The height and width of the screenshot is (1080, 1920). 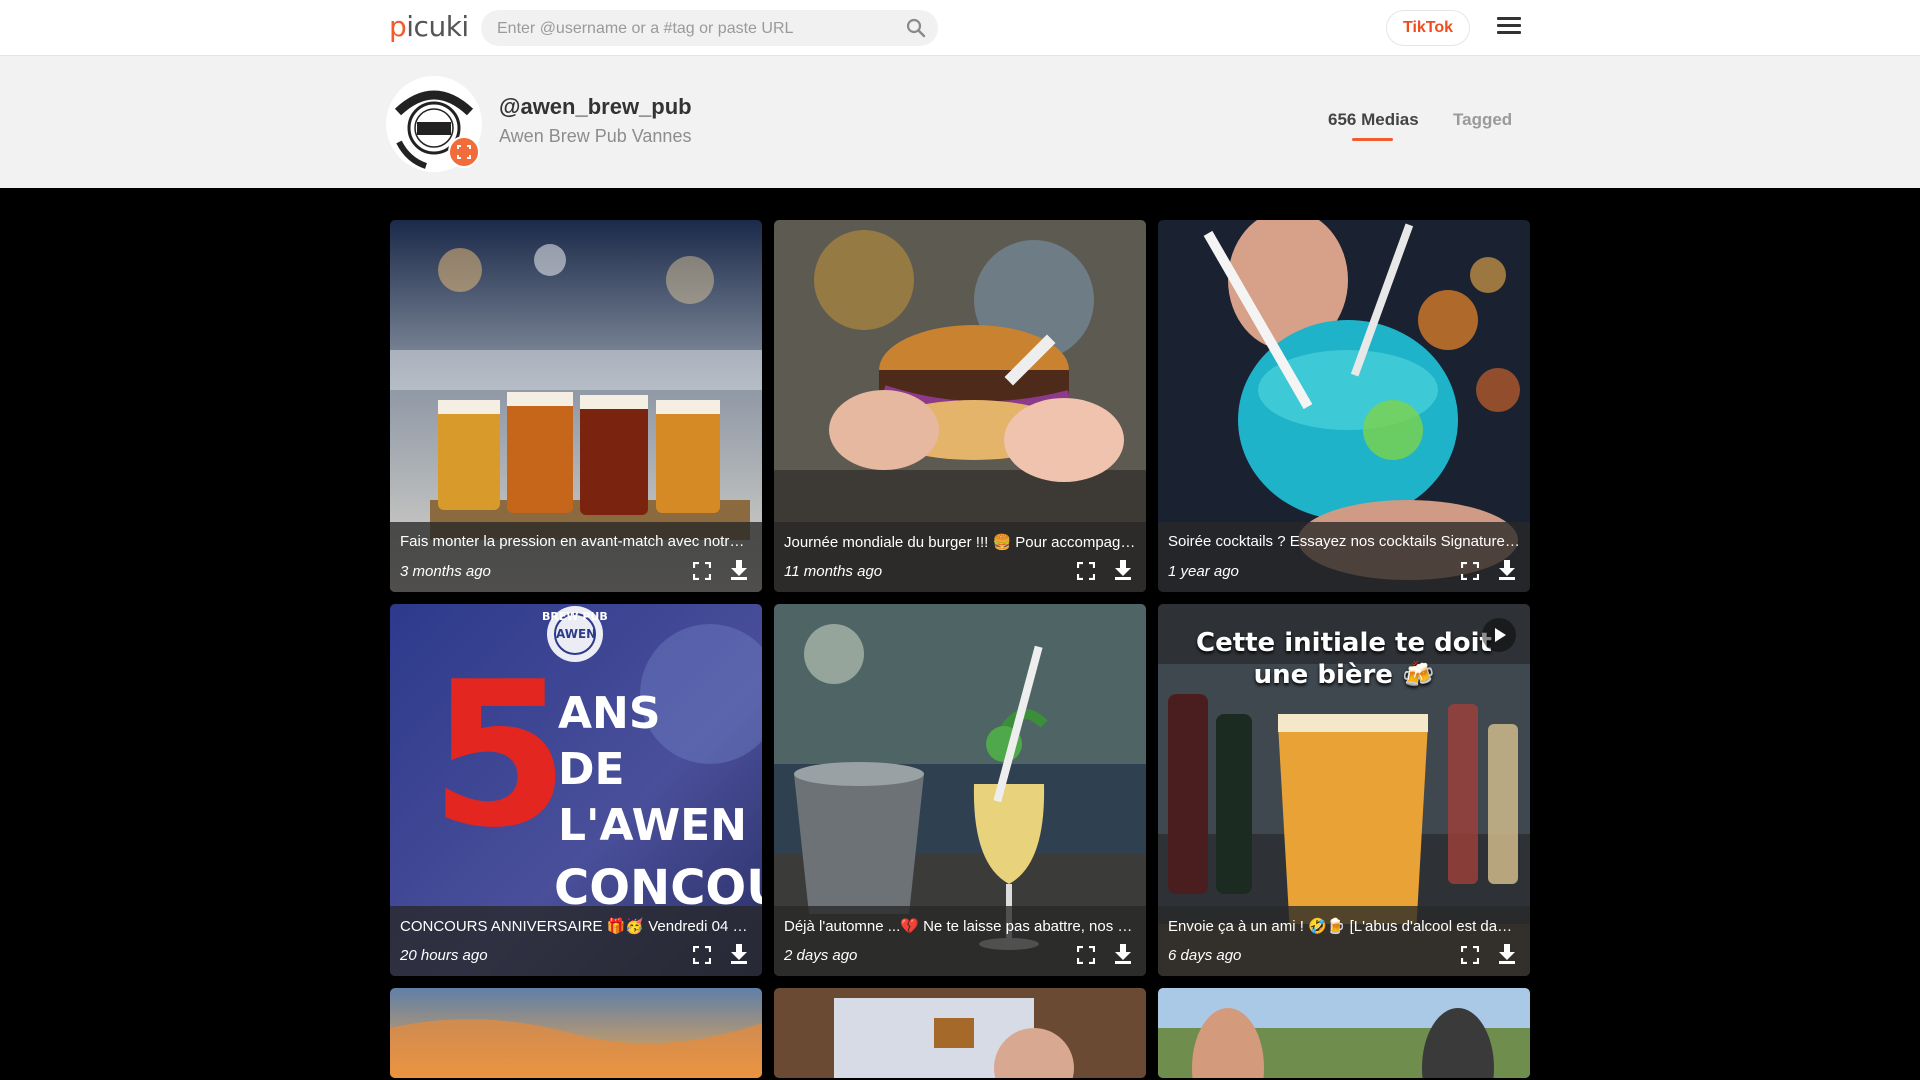 I want to click on top-navigation-bar: picuki TikTok, so click(x=960, y=28).